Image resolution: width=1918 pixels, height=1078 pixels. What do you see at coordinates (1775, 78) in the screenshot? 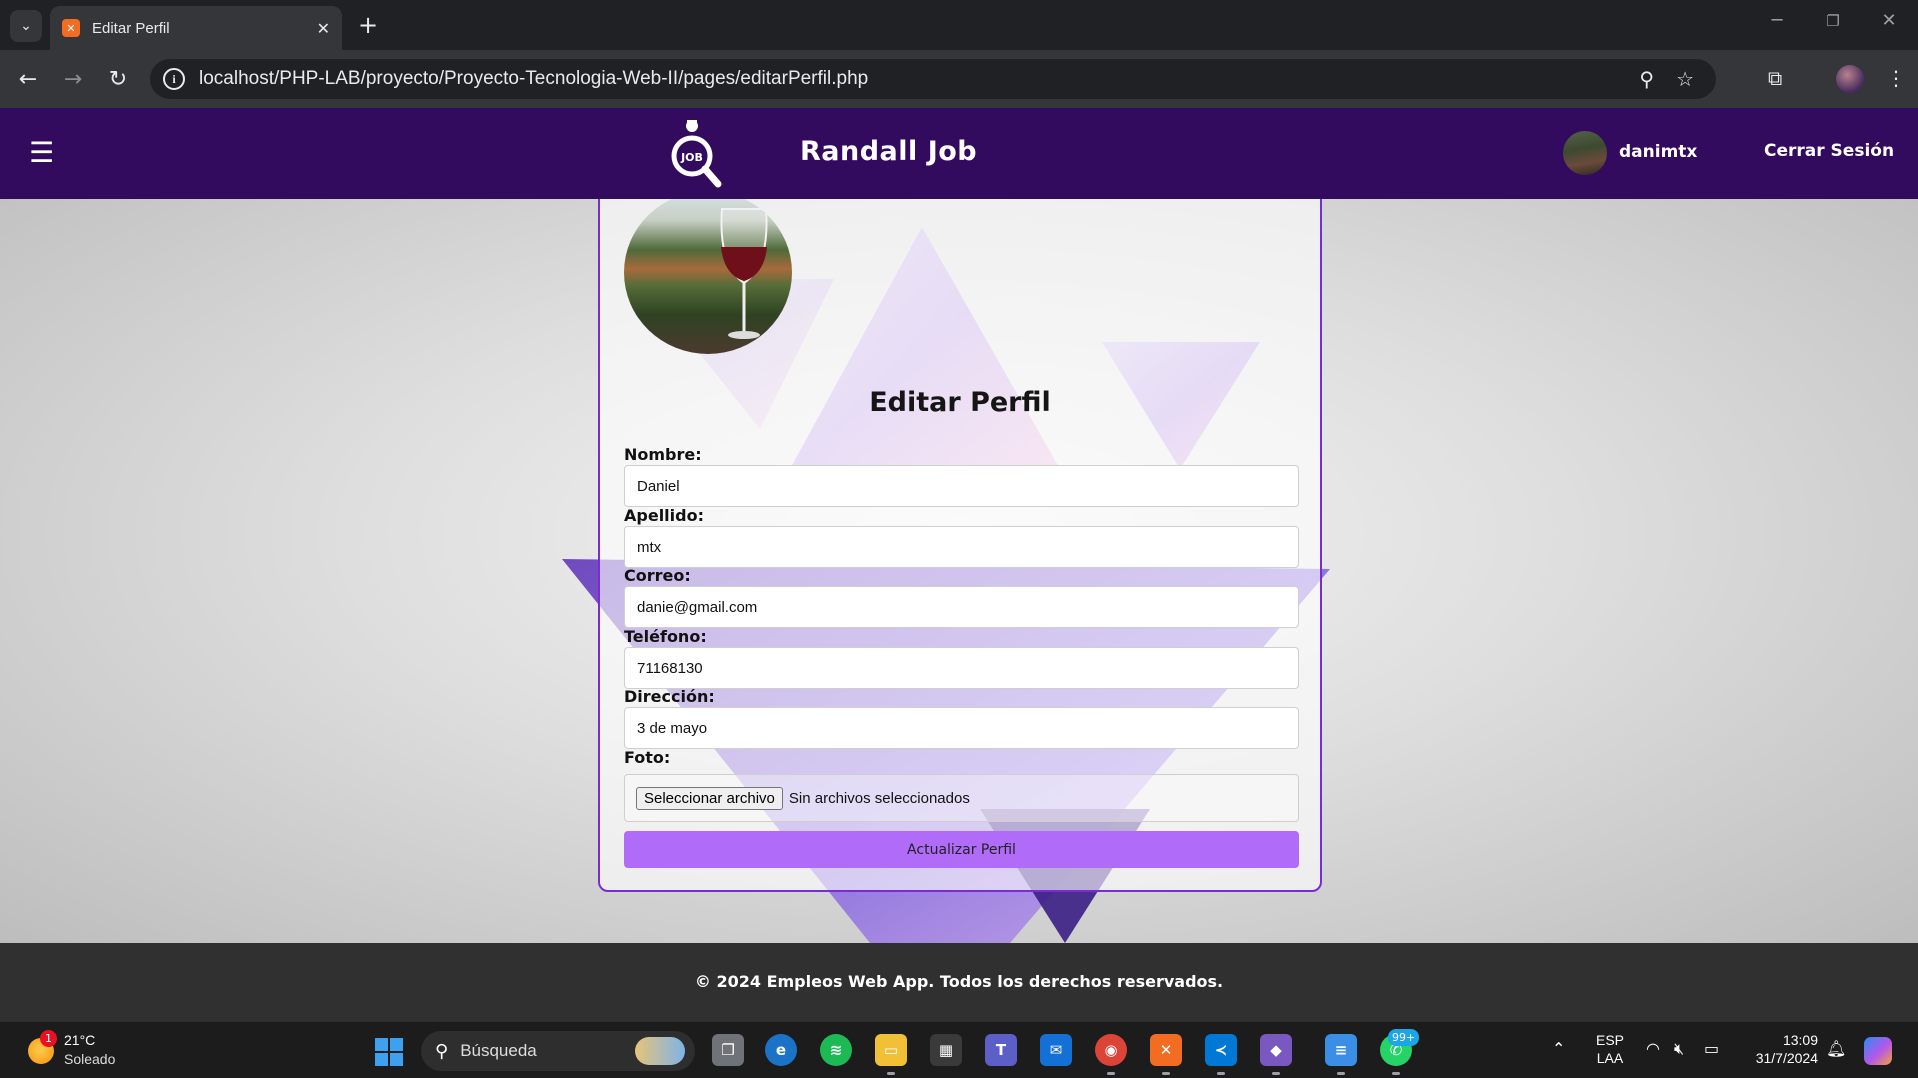
I see `extensions-puzzle-icon: ⧉` at bounding box center [1775, 78].